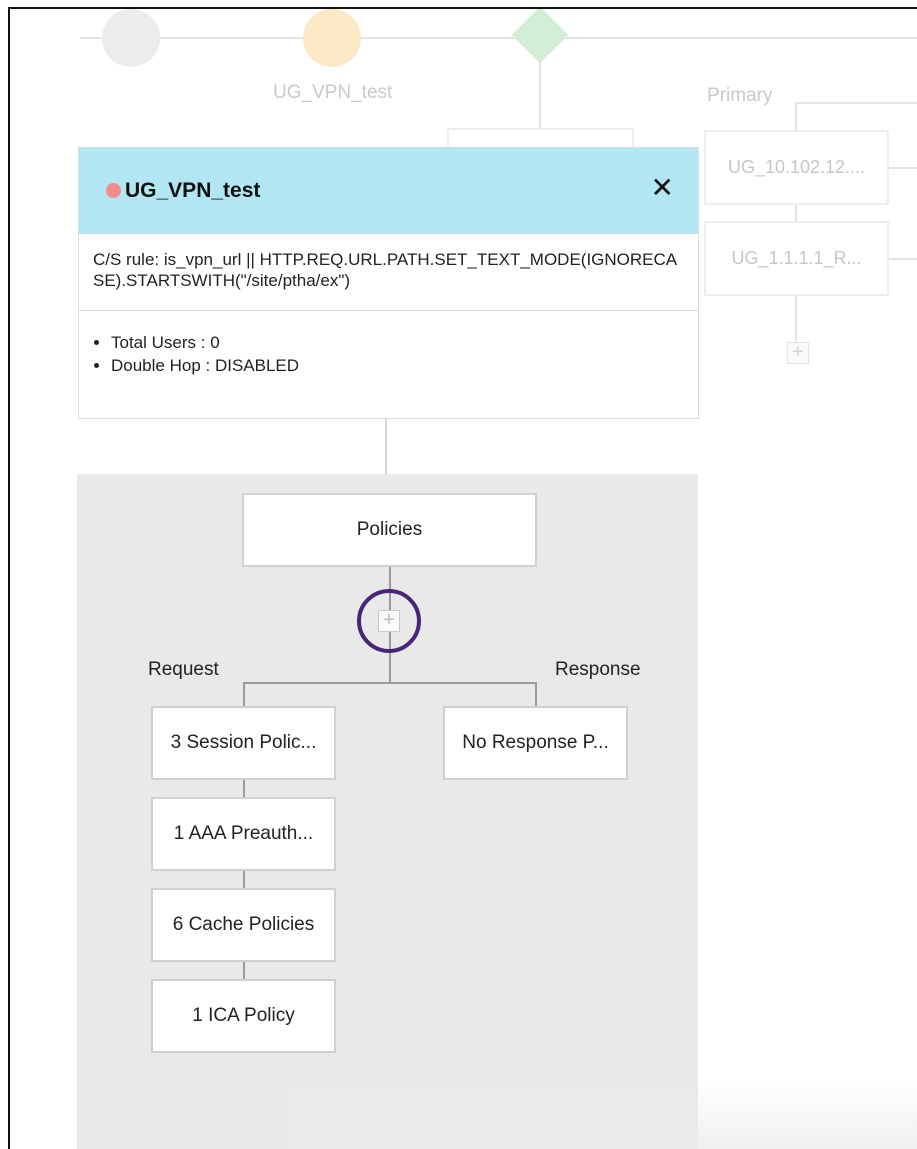 The image size is (917, 1149). Describe the element at coordinates (404, 365) in the screenshot. I see `double-hop-stat: Double Hop : DISABLED` at that location.